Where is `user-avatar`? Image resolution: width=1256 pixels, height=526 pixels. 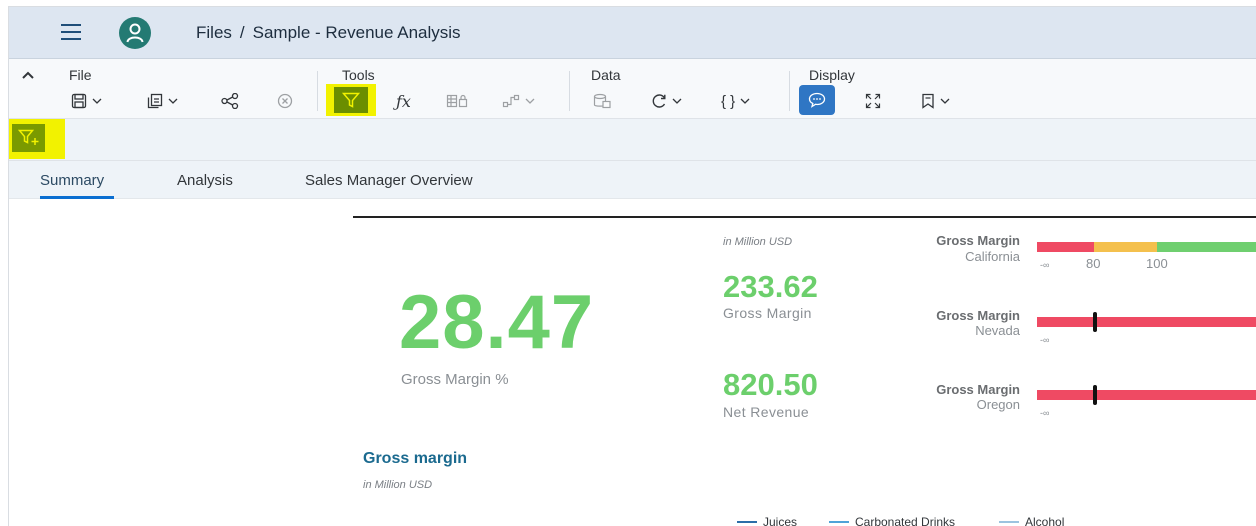
user-avatar is located at coordinates (135, 33).